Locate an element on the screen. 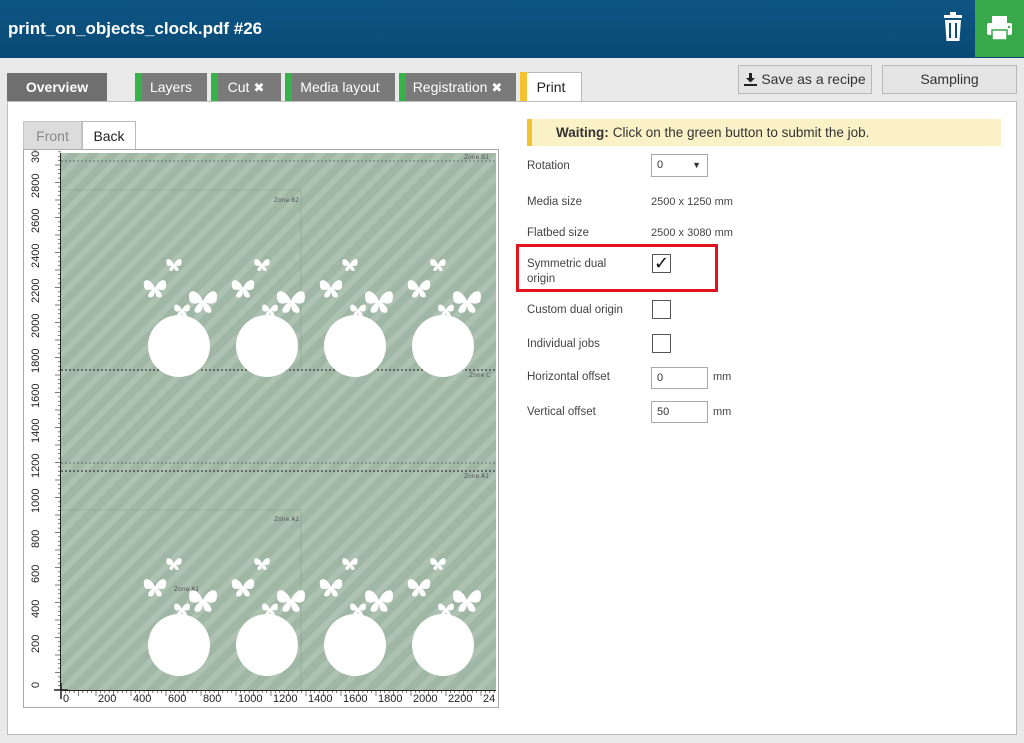  tab-label: Overview is located at coordinates (57, 87).